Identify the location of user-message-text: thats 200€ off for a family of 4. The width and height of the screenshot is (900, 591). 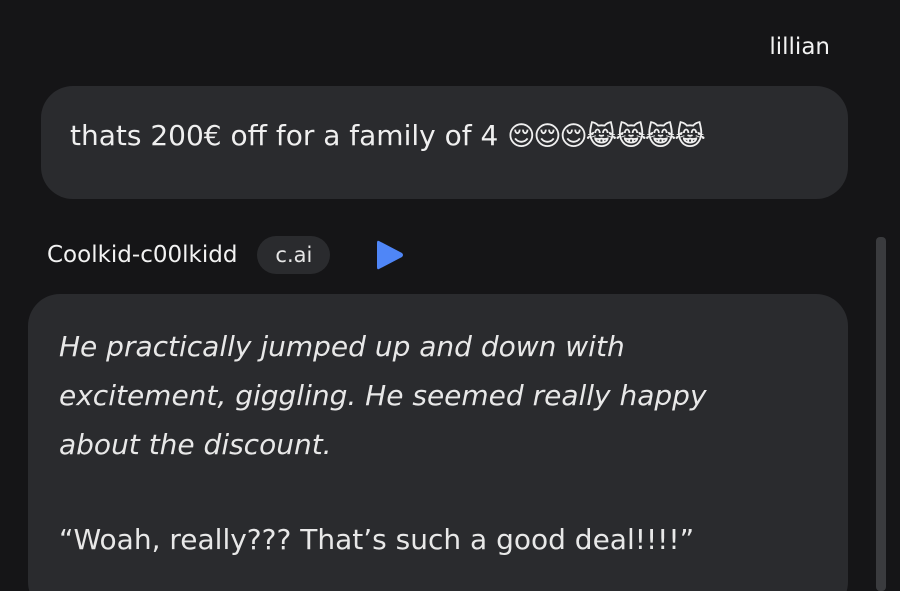
(284, 135).